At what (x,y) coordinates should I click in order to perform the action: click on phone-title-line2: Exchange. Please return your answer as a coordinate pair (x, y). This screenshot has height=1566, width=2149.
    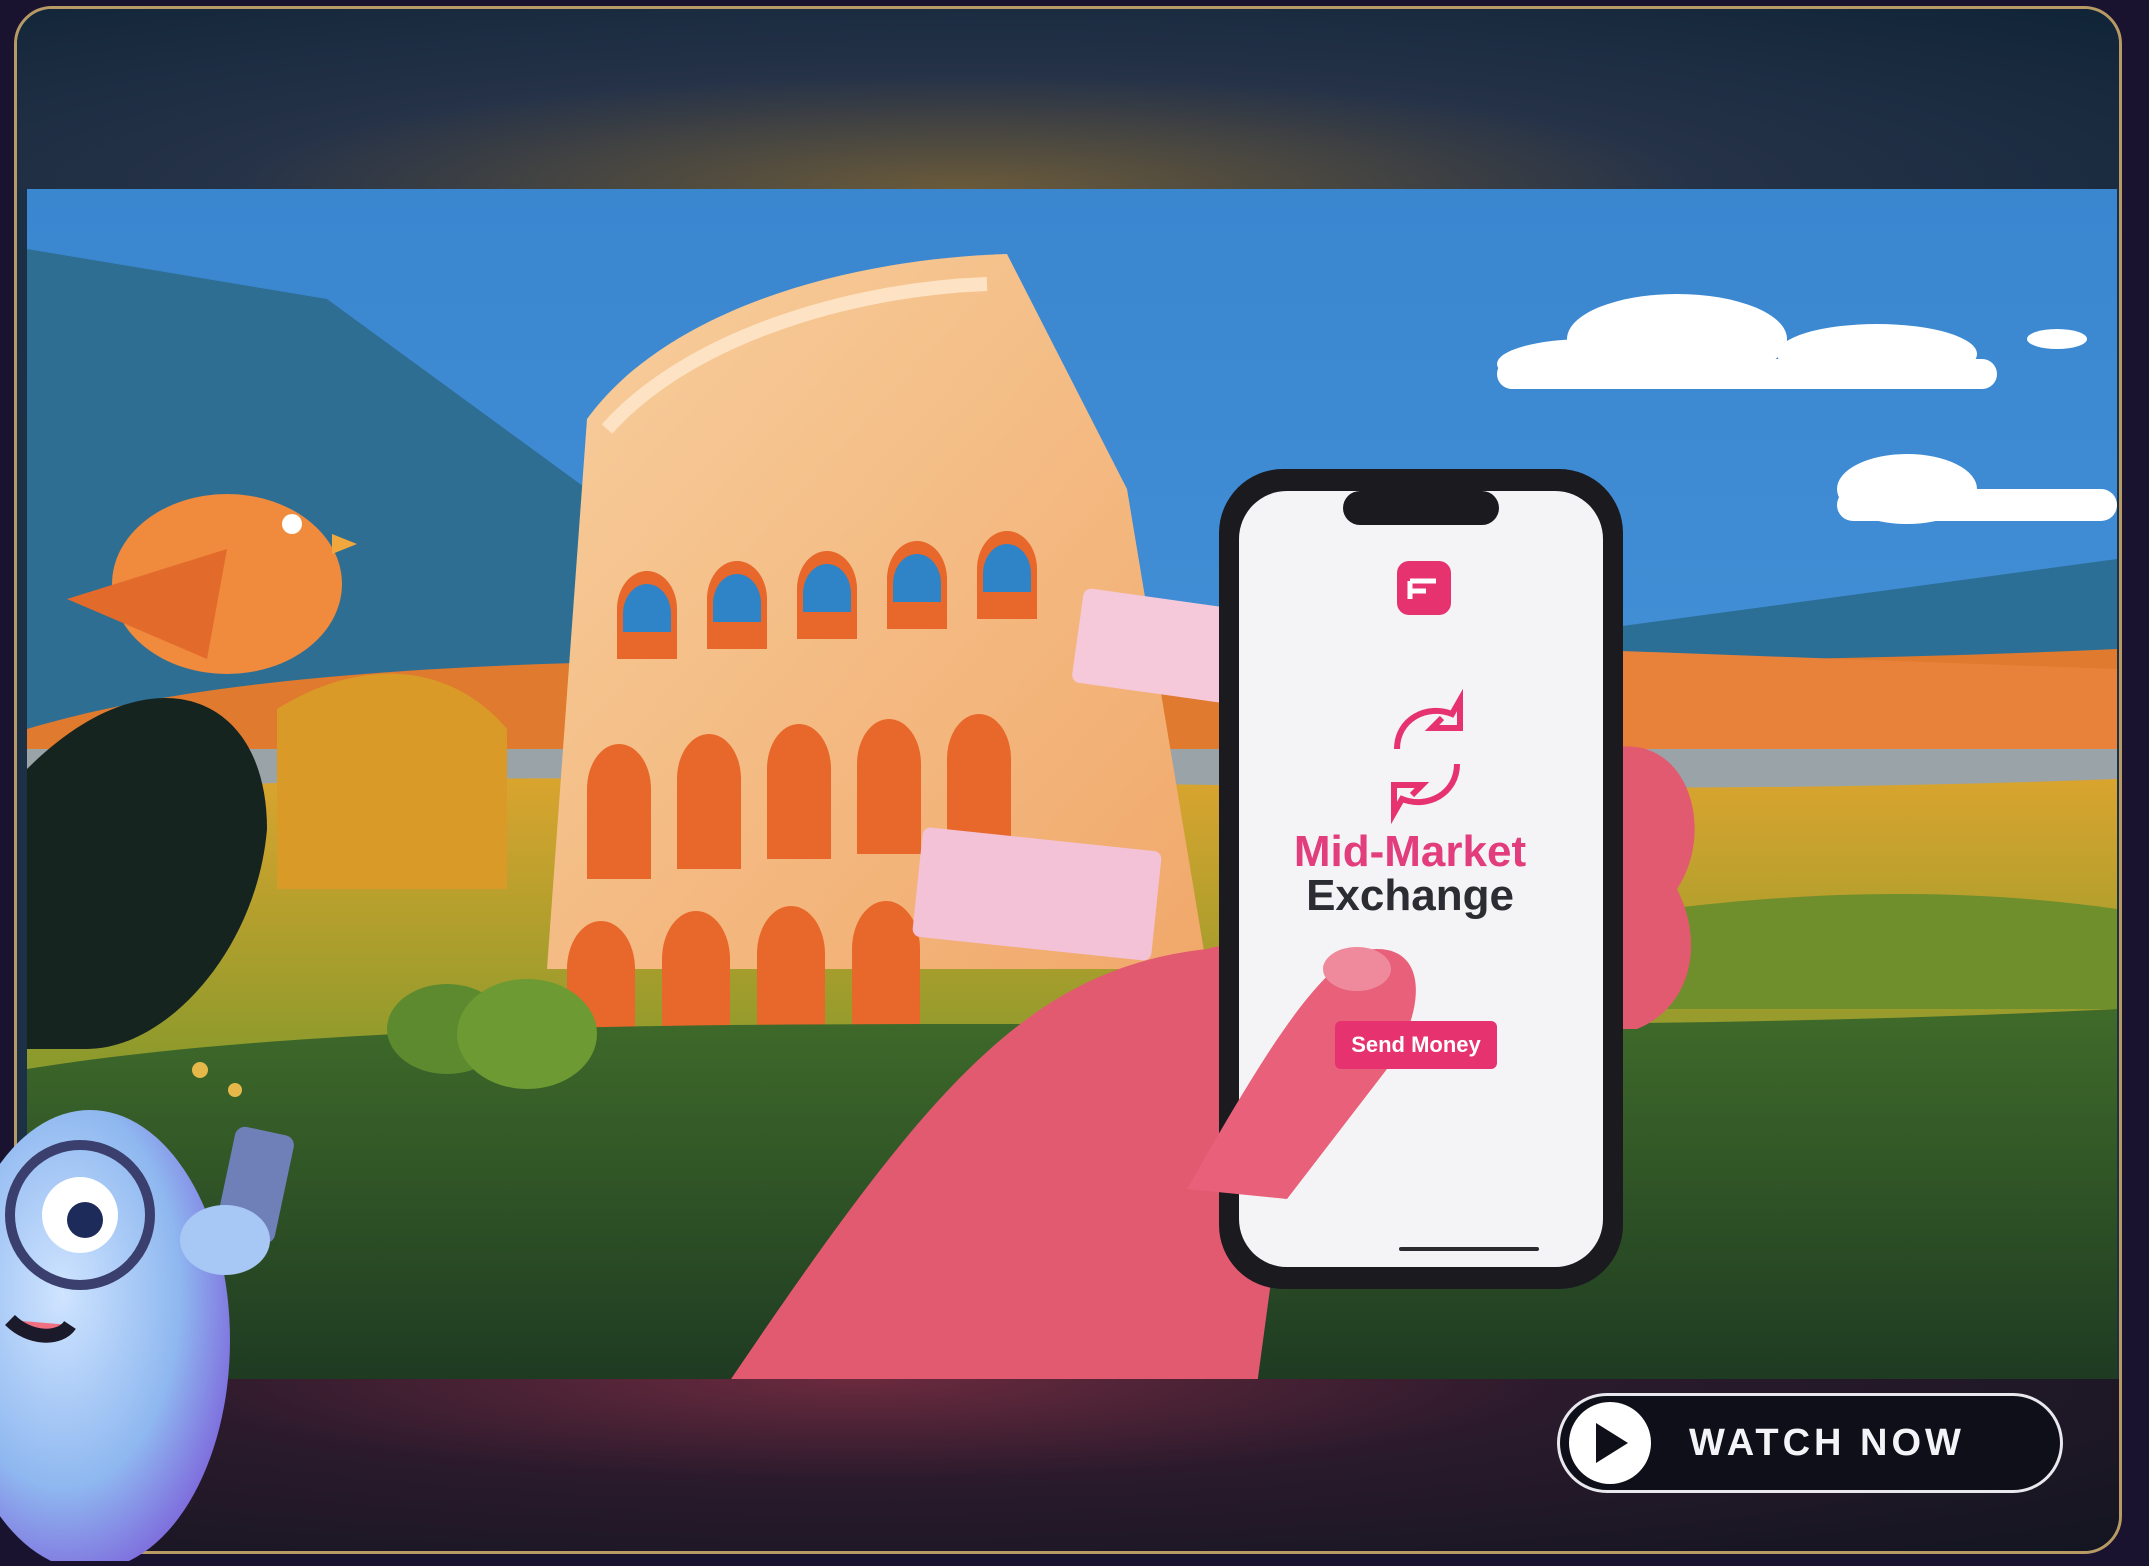
    Looking at the image, I should click on (1410, 895).